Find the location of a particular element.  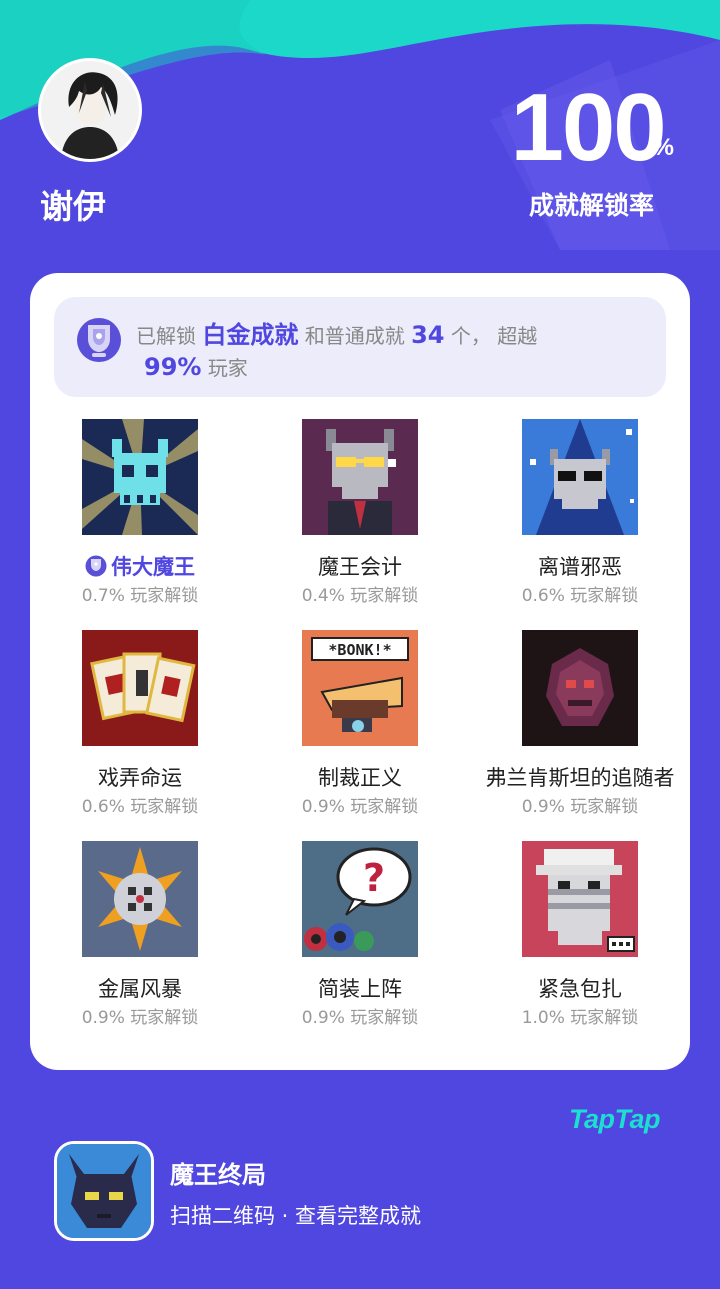

question-mark: ? is located at coordinates (374, 878).